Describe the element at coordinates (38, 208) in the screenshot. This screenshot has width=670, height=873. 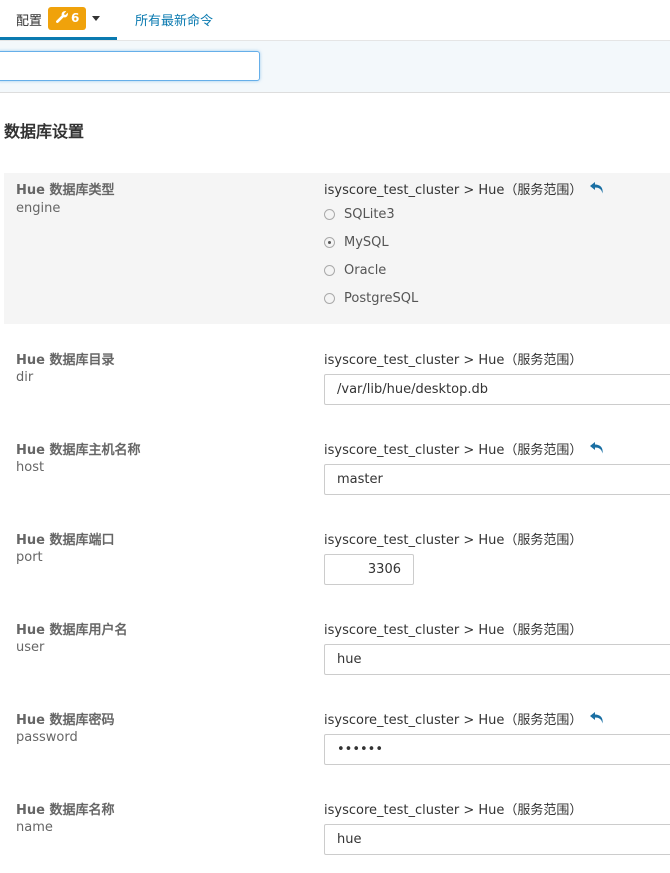
I see `setting-key: engine` at that location.